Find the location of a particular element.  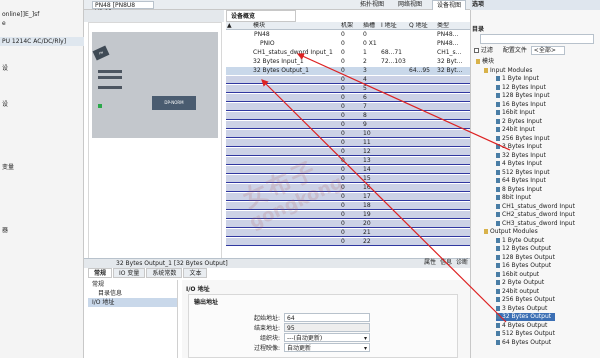

catalog-folder: Input Modules is located at coordinates (508, 71).